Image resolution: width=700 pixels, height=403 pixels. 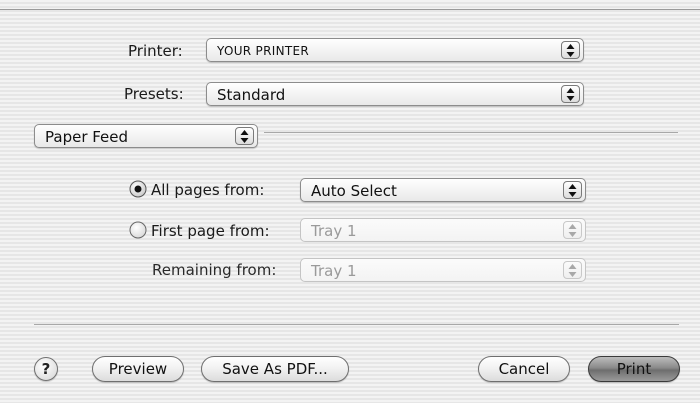 I want to click on top-divider, so click(x=350, y=9).